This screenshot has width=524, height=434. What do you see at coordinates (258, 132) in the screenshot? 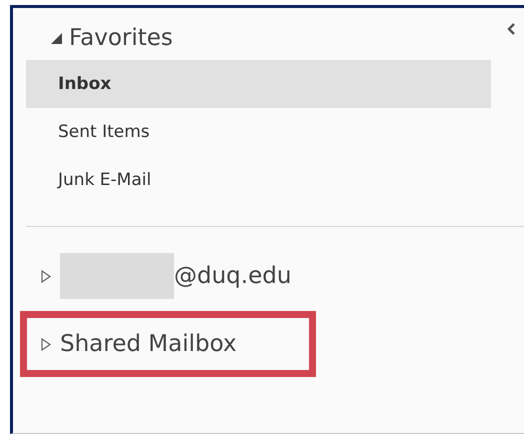
I see `folder-item: Sent Items` at bounding box center [258, 132].